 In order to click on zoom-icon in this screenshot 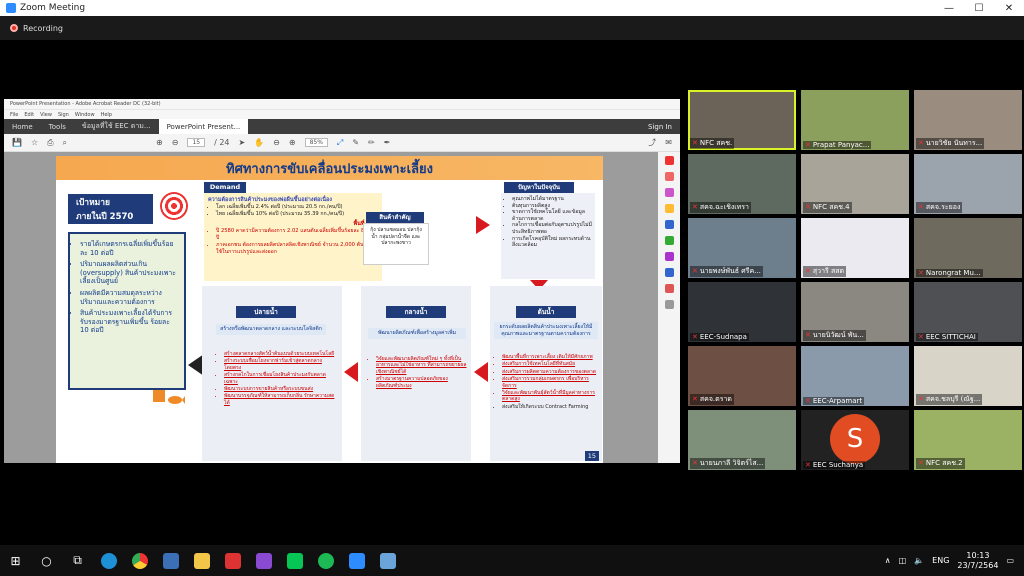, I will do `click(356, 560)`.